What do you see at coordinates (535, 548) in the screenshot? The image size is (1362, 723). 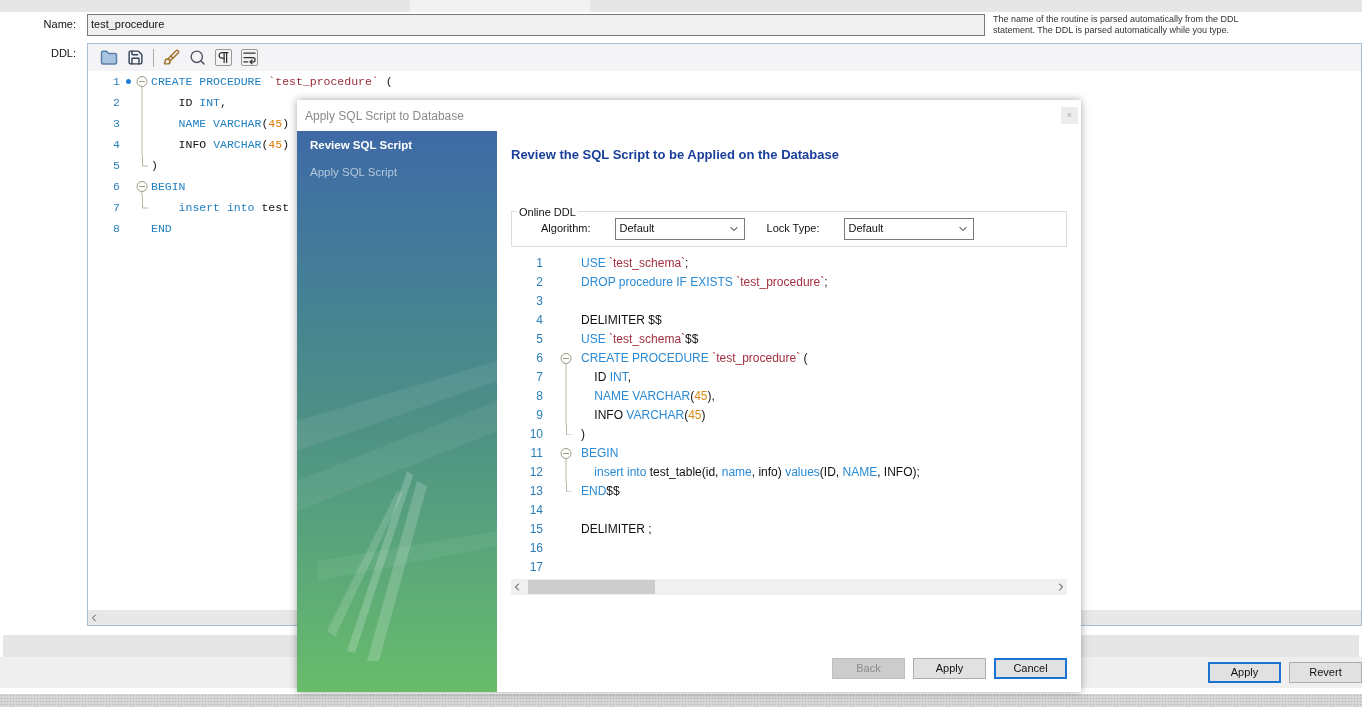 I see `line-number: 16` at bounding box center [535, 548].